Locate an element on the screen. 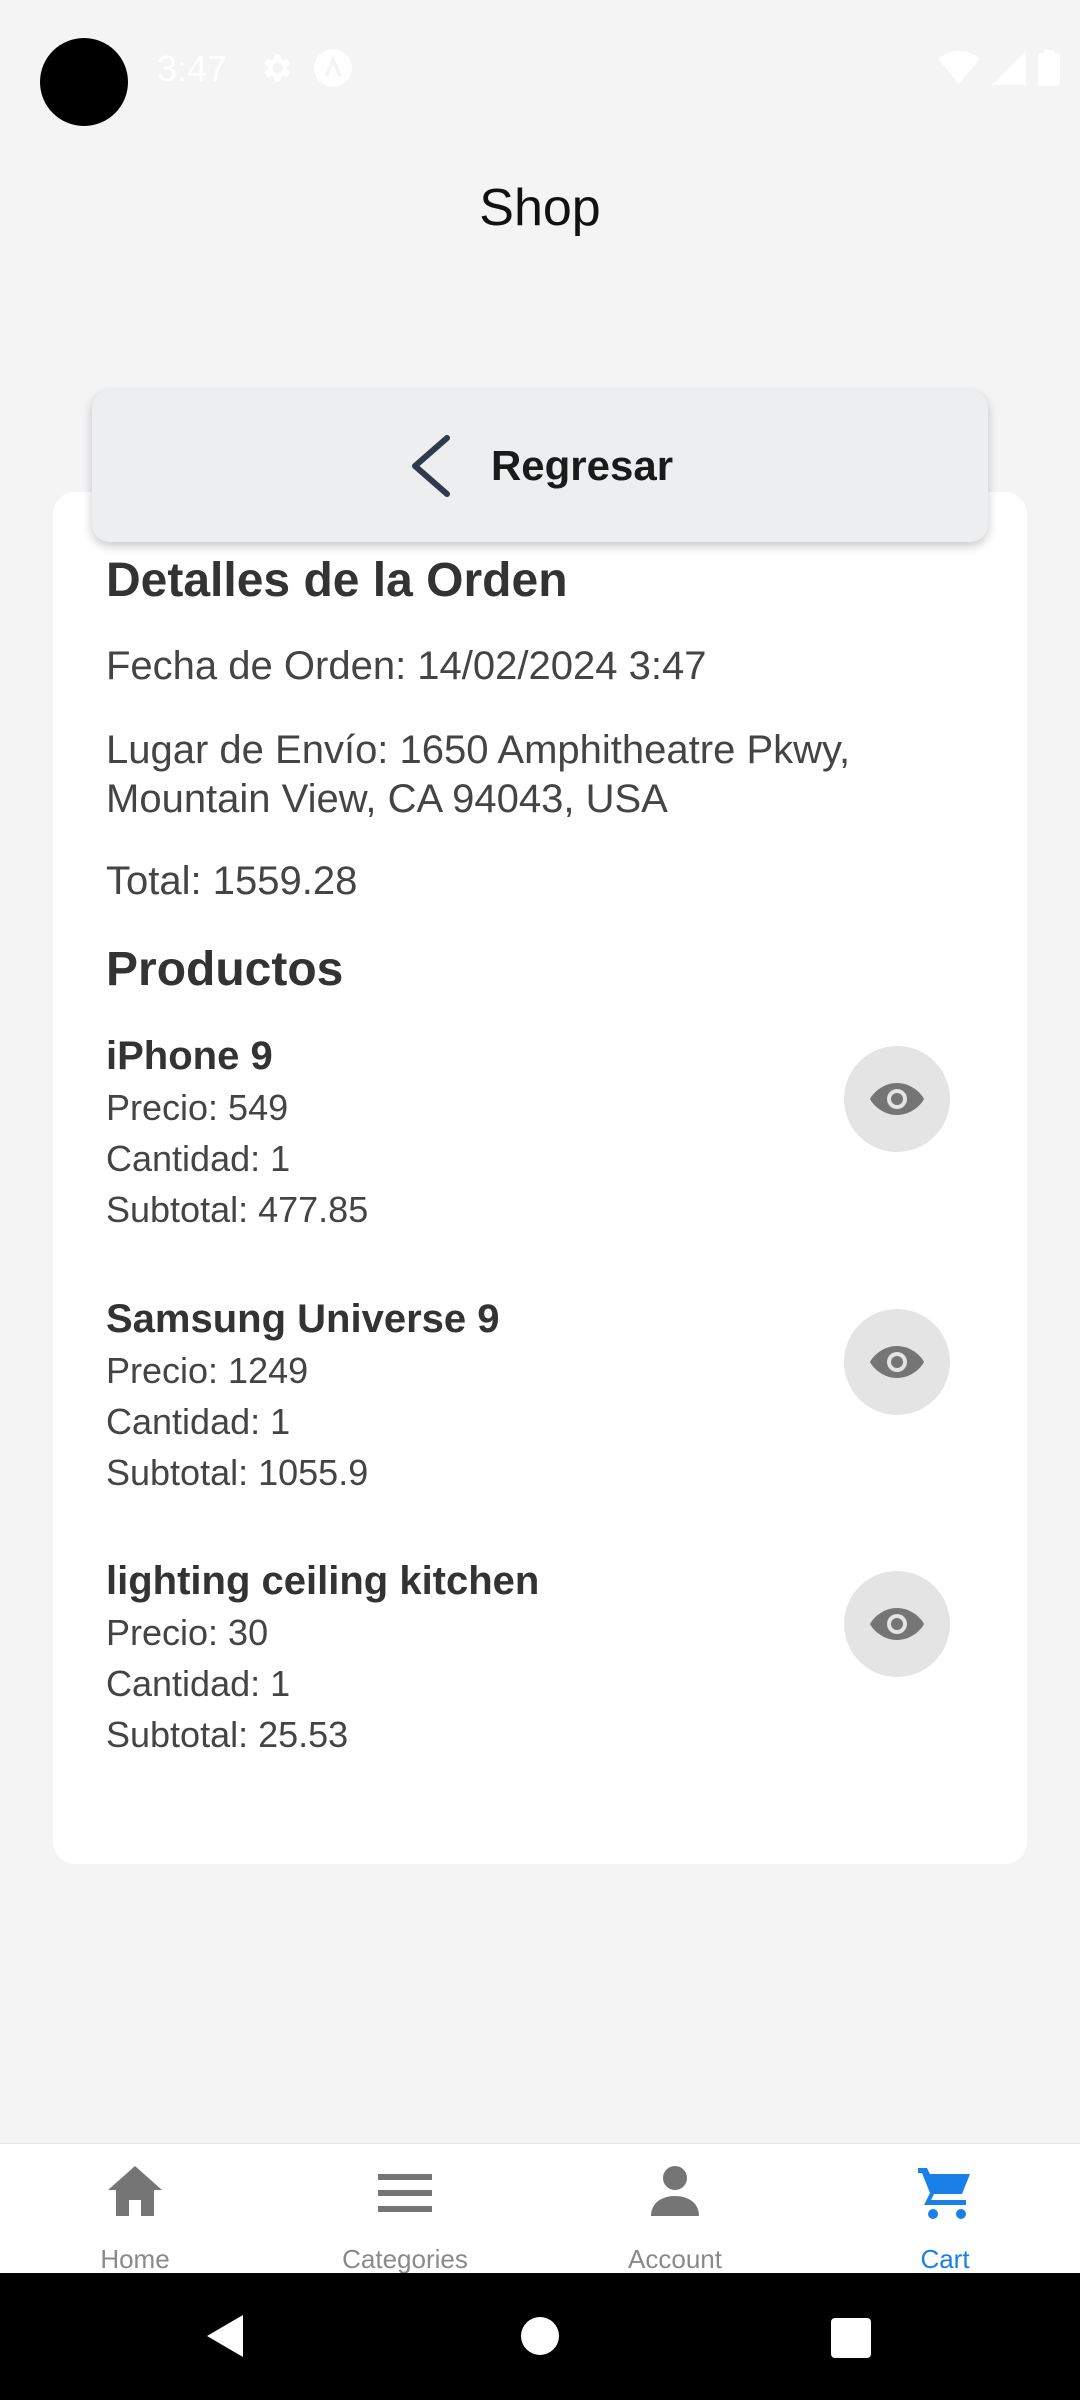 Image resolution: width=1080 pixels, height=2400 pixels. nav-categories-label: Categories is located at coordinates (405, 2259).